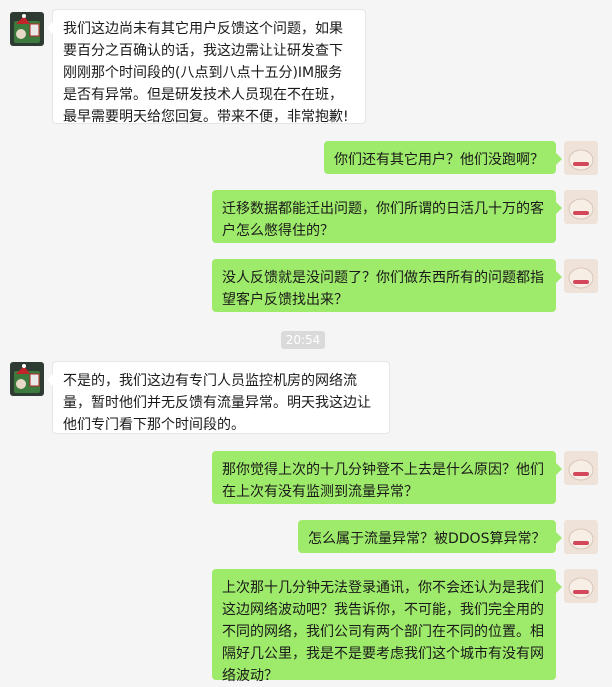 Image resolution: width=612 pixels, height=687 pixels. Describe the element at coordinates (439, 160) in the screenshot. I see `message-text: 你们还有其它用户？他们没跑啊？` at that location.